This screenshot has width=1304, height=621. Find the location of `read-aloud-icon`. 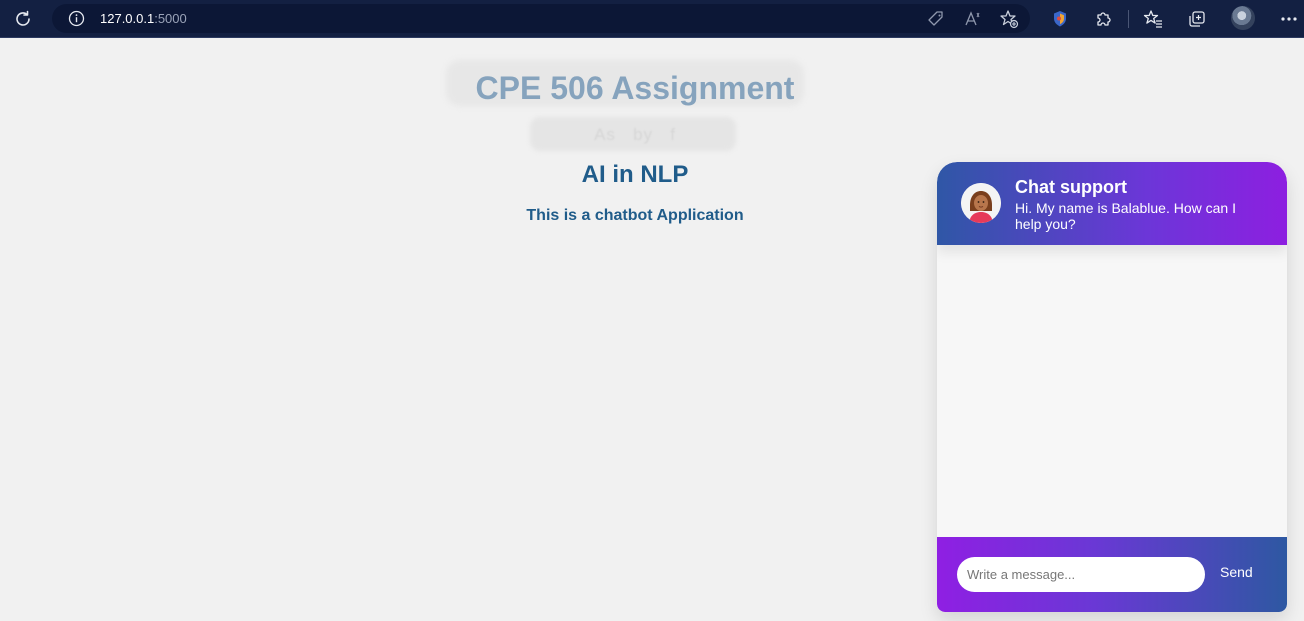

read-aloud-icon is located at coordinates (973, 19).